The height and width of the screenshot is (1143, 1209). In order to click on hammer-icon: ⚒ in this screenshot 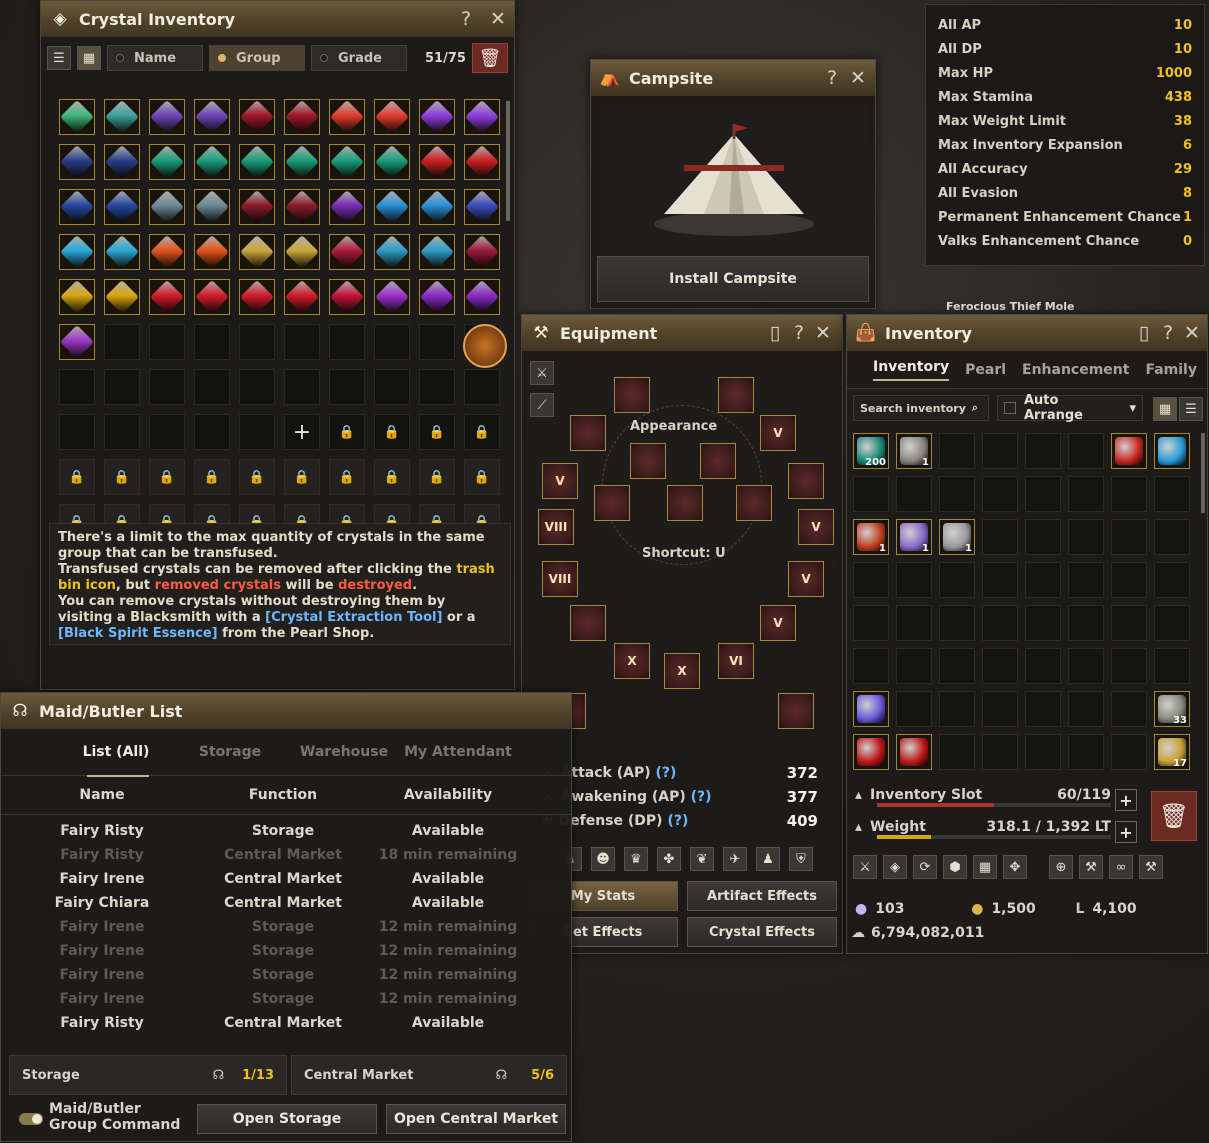, I will do `click(1091, 867)`.